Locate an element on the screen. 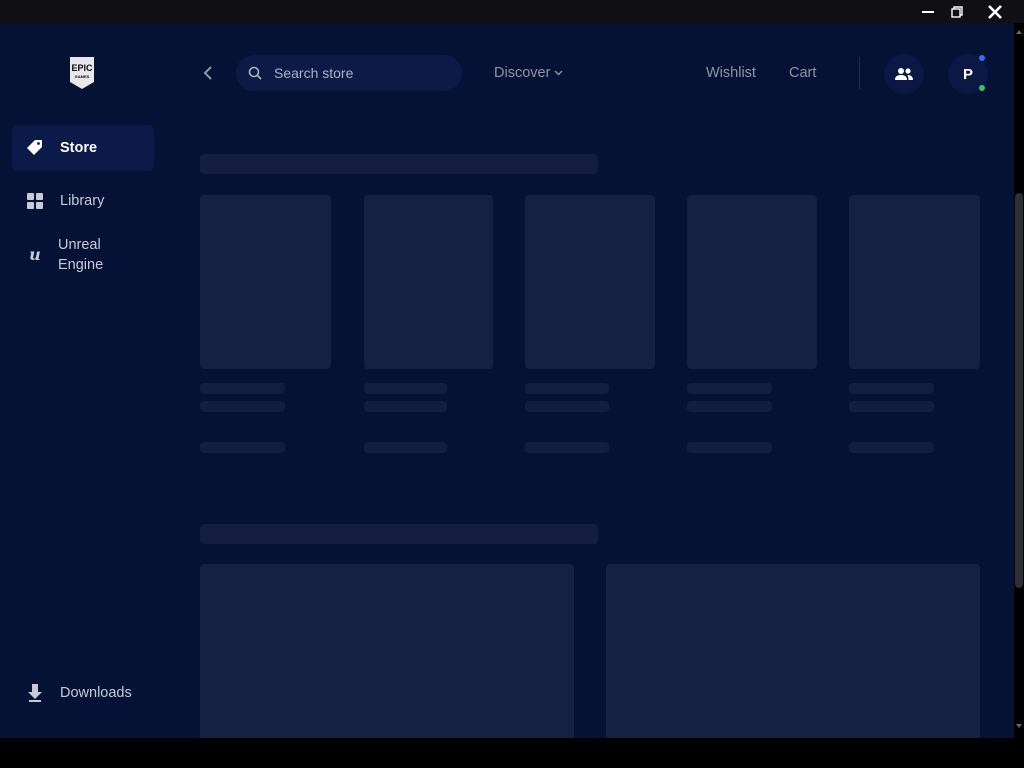  search-box is located at coordinates (349, 73).